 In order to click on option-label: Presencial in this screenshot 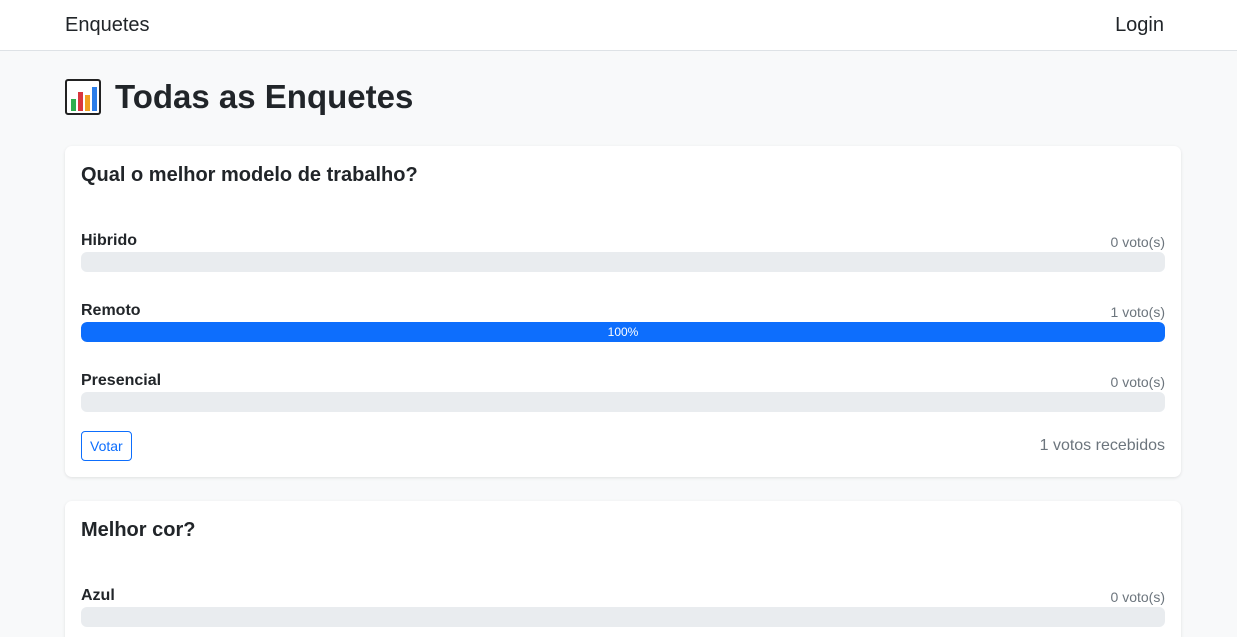, I will do `click(121, 380)`.